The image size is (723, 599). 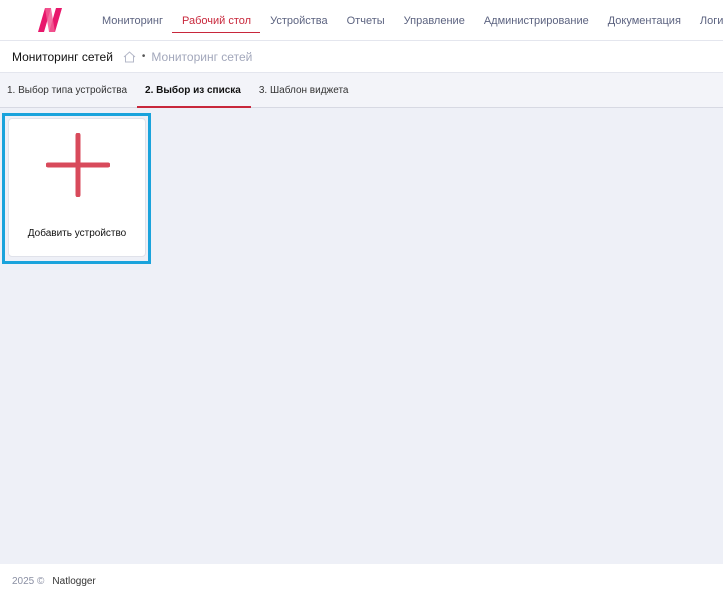 What do you see at coordinates (62, 56) in the screenshot?
I see `page-title: Мониторинг сетей` at bounding box center [62, 56].